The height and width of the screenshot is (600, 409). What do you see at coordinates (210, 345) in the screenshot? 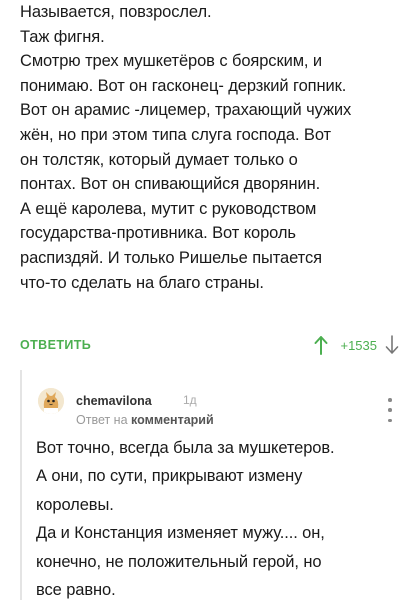
I see `comment-action-bar: ОТВЕТИТЬ +1535` at bounding box center [210, 345].